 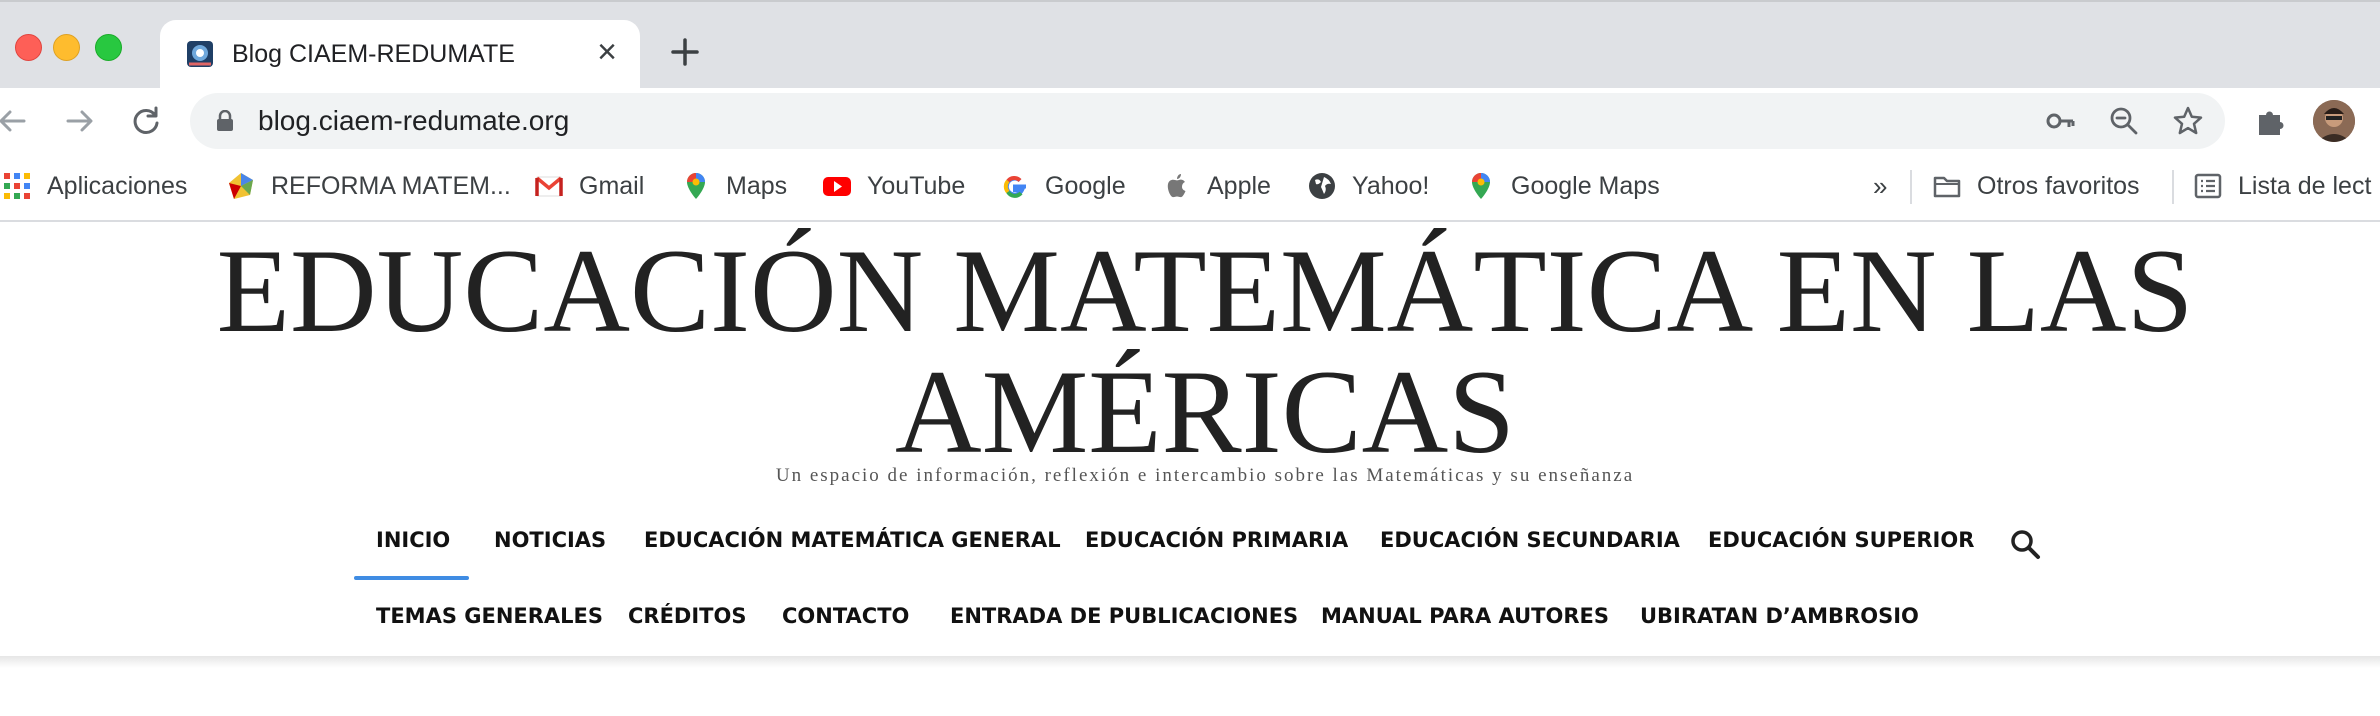 What do you see at coordinates (117, 185) in the screenshot?
I see `bookmark-label: Aplicaciones` at bounding box center [117, 185].